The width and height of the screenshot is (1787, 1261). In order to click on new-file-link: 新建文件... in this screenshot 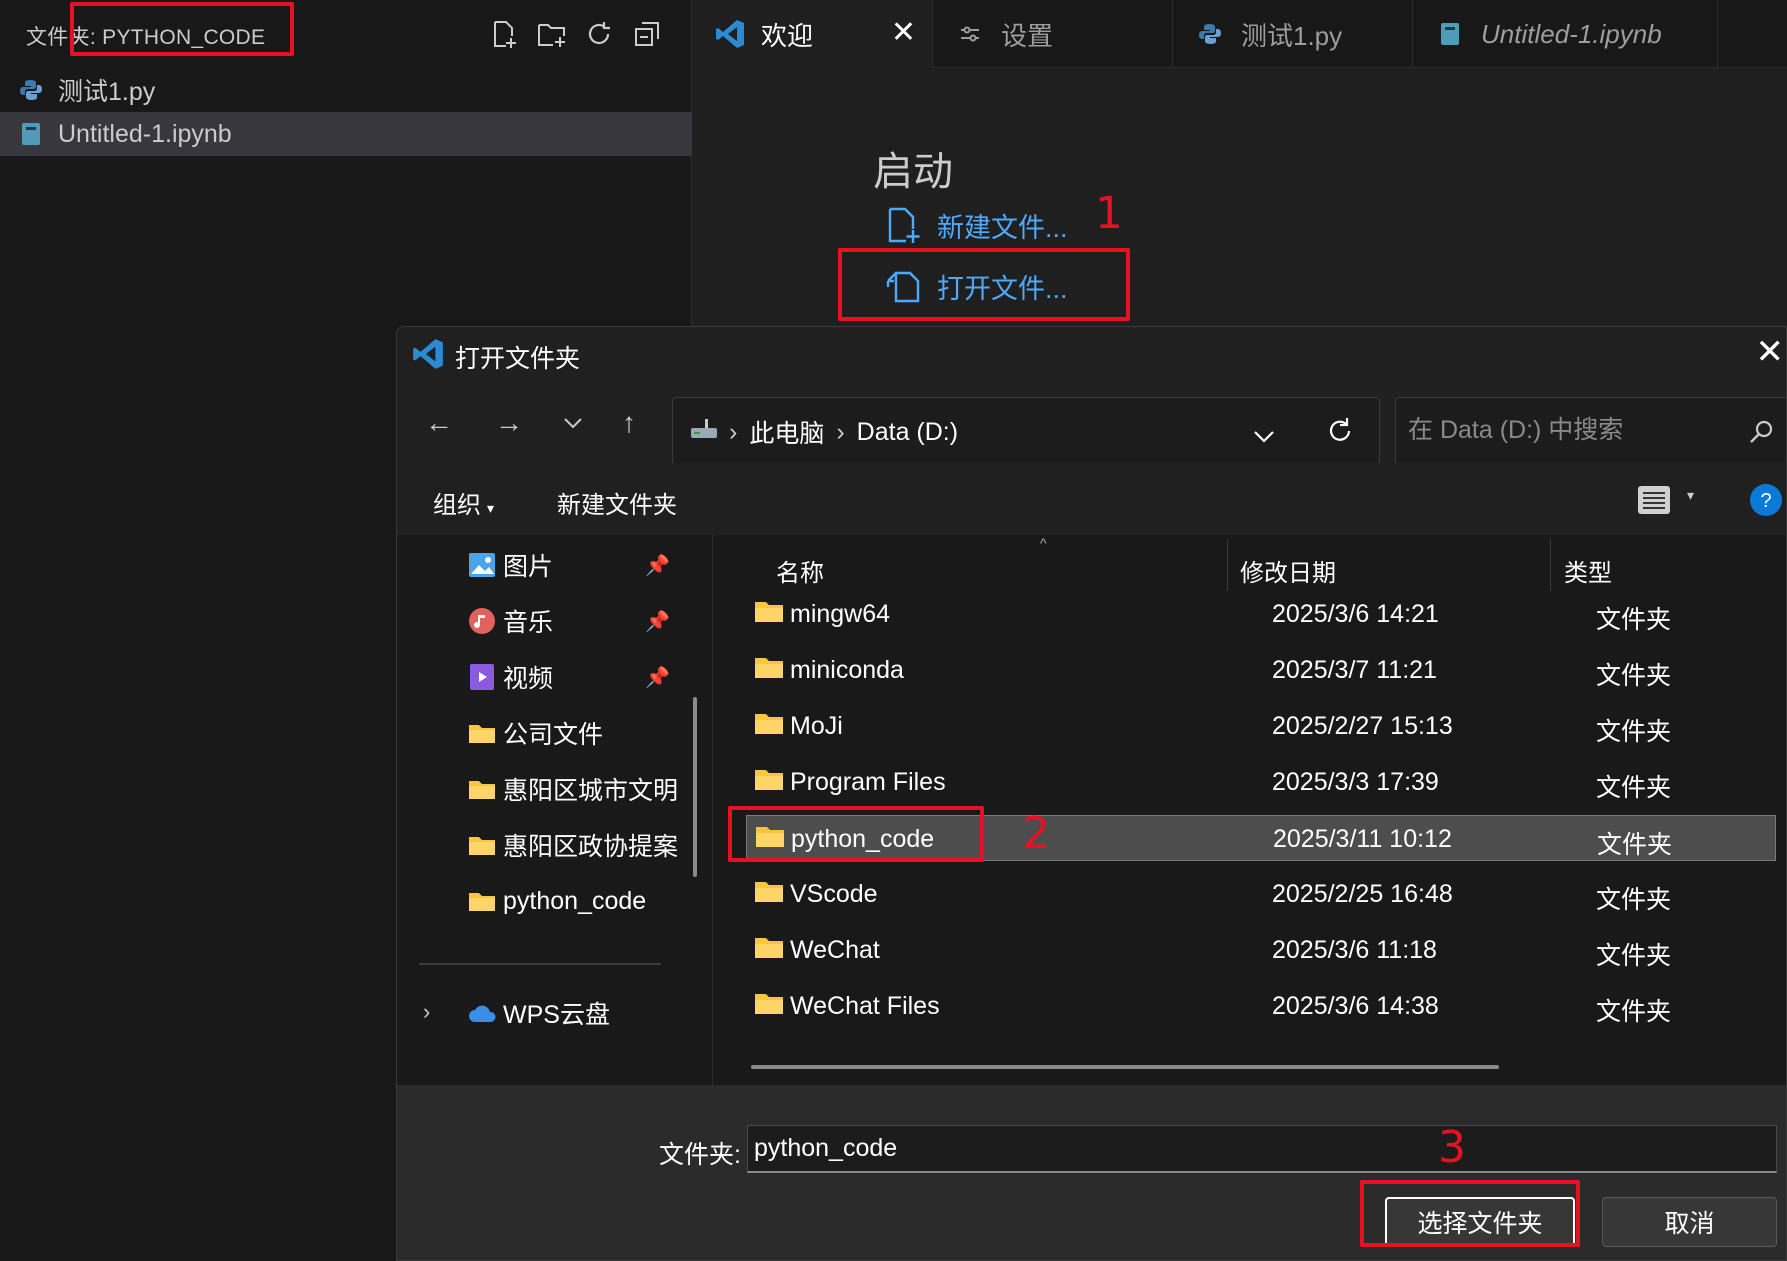, I will do `click(975, 225)`.